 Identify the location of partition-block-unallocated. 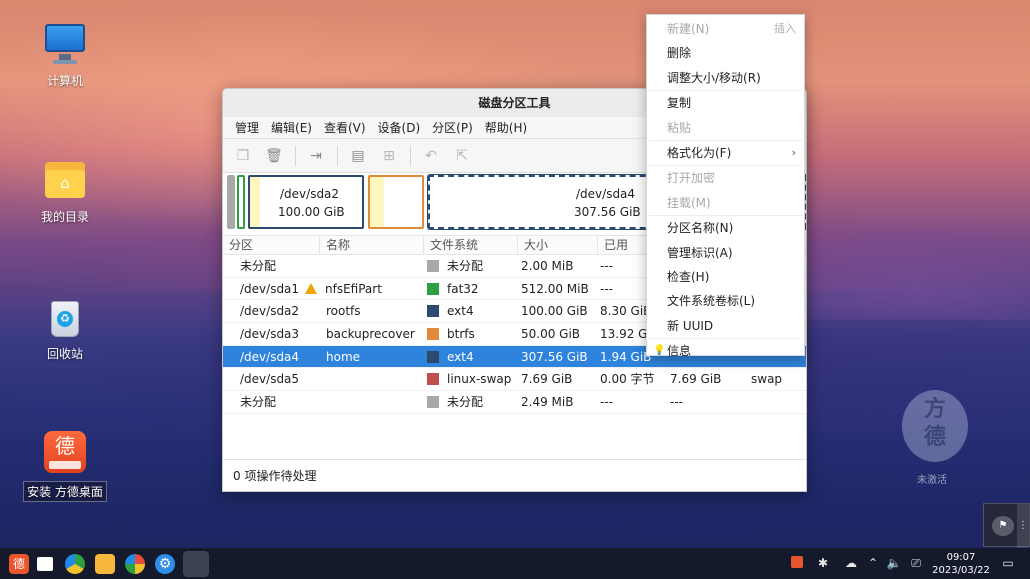
(231, 202).